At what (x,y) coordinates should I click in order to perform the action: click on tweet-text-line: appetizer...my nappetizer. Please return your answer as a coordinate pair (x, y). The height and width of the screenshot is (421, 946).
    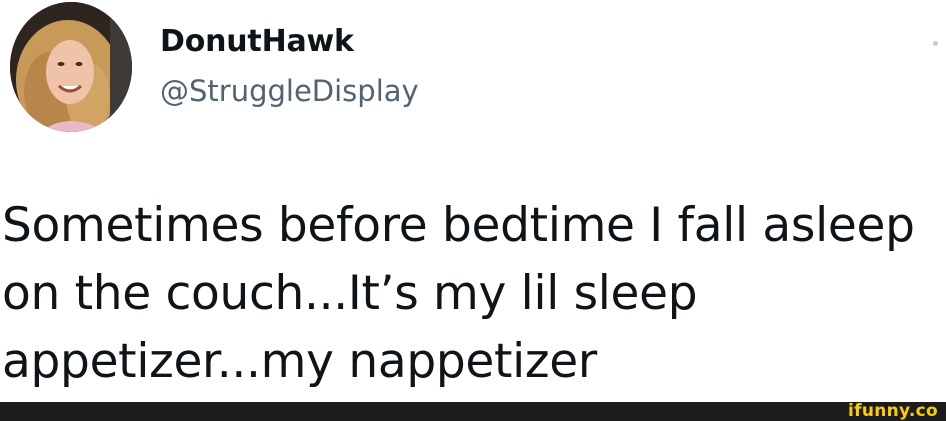
    Looking at the image, I should click on (299, 361).